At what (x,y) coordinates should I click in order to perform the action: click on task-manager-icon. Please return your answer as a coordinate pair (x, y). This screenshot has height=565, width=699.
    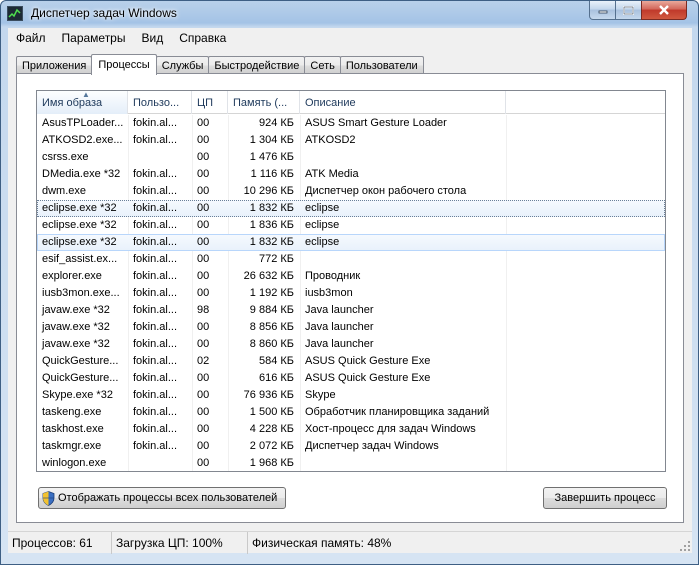
    Looking at the image, I should click on (15, 13).